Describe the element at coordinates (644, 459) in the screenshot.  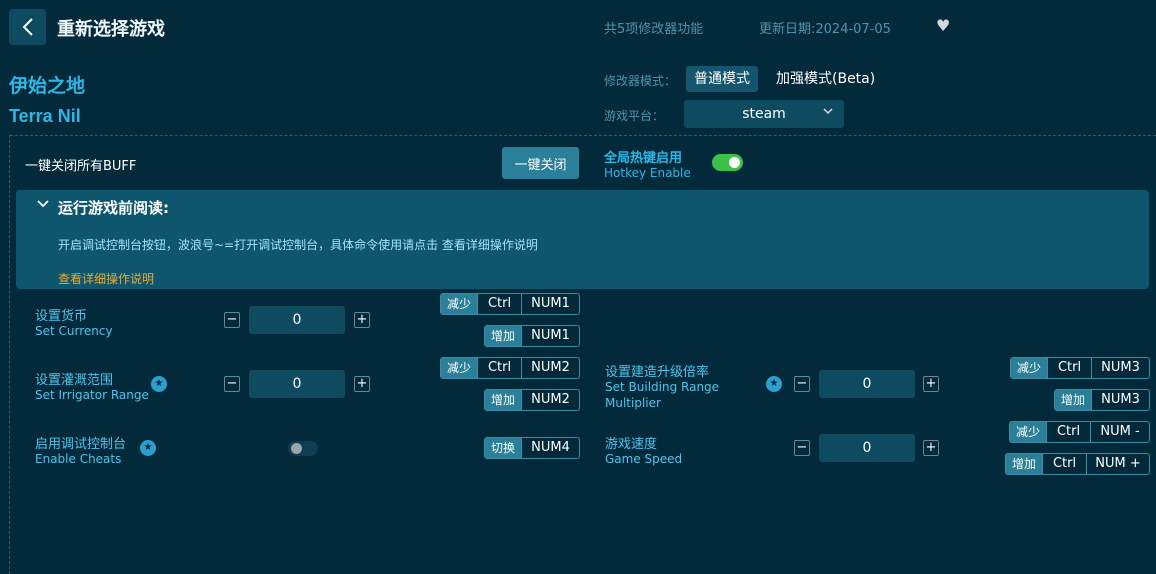
I see `cheat-name-en: Game Speed` at that location.